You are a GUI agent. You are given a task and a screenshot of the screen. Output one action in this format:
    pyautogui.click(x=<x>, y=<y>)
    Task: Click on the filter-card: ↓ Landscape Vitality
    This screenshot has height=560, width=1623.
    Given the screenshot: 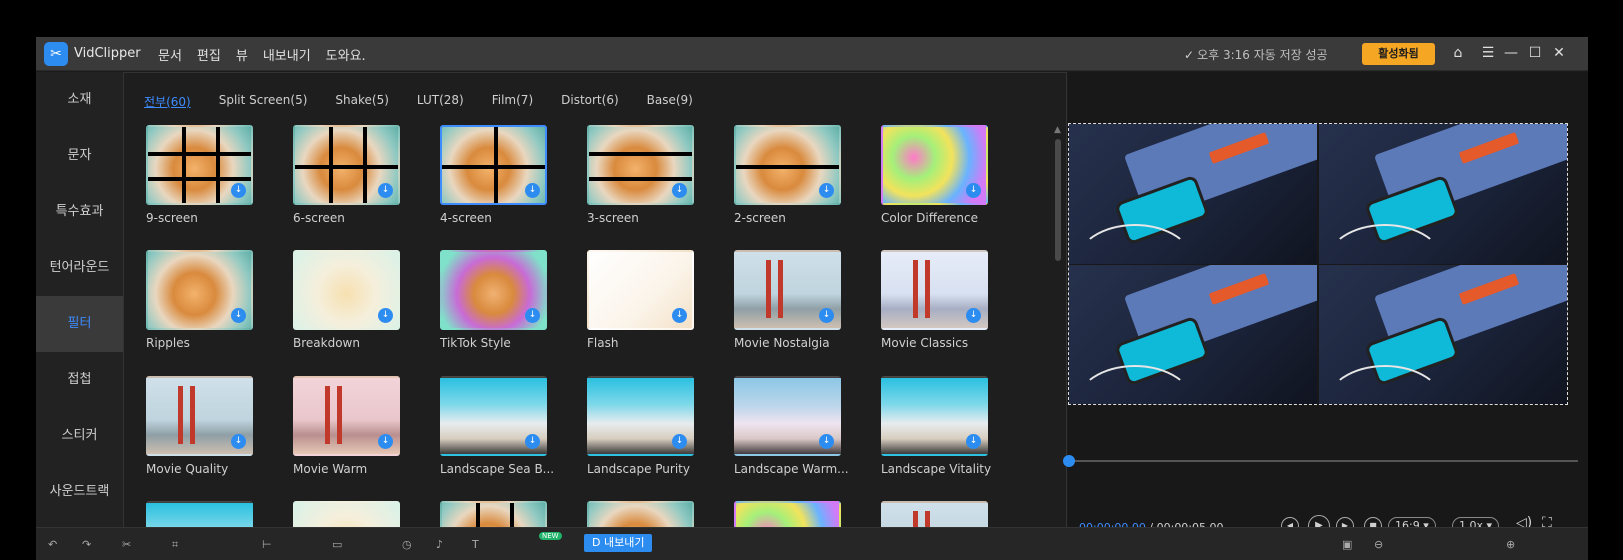 What is the action you would take?
    pyautogui.click(x=936, y=426)
    